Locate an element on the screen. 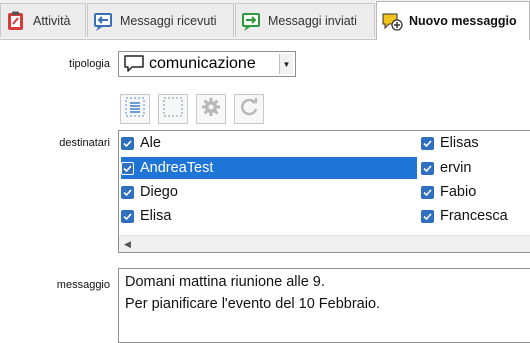 Image resolution: width=530 pixels, height=343 pixels. tab-messaggi-ricevuti: Messaggi ricevuti is located at coordinates (160, 20).